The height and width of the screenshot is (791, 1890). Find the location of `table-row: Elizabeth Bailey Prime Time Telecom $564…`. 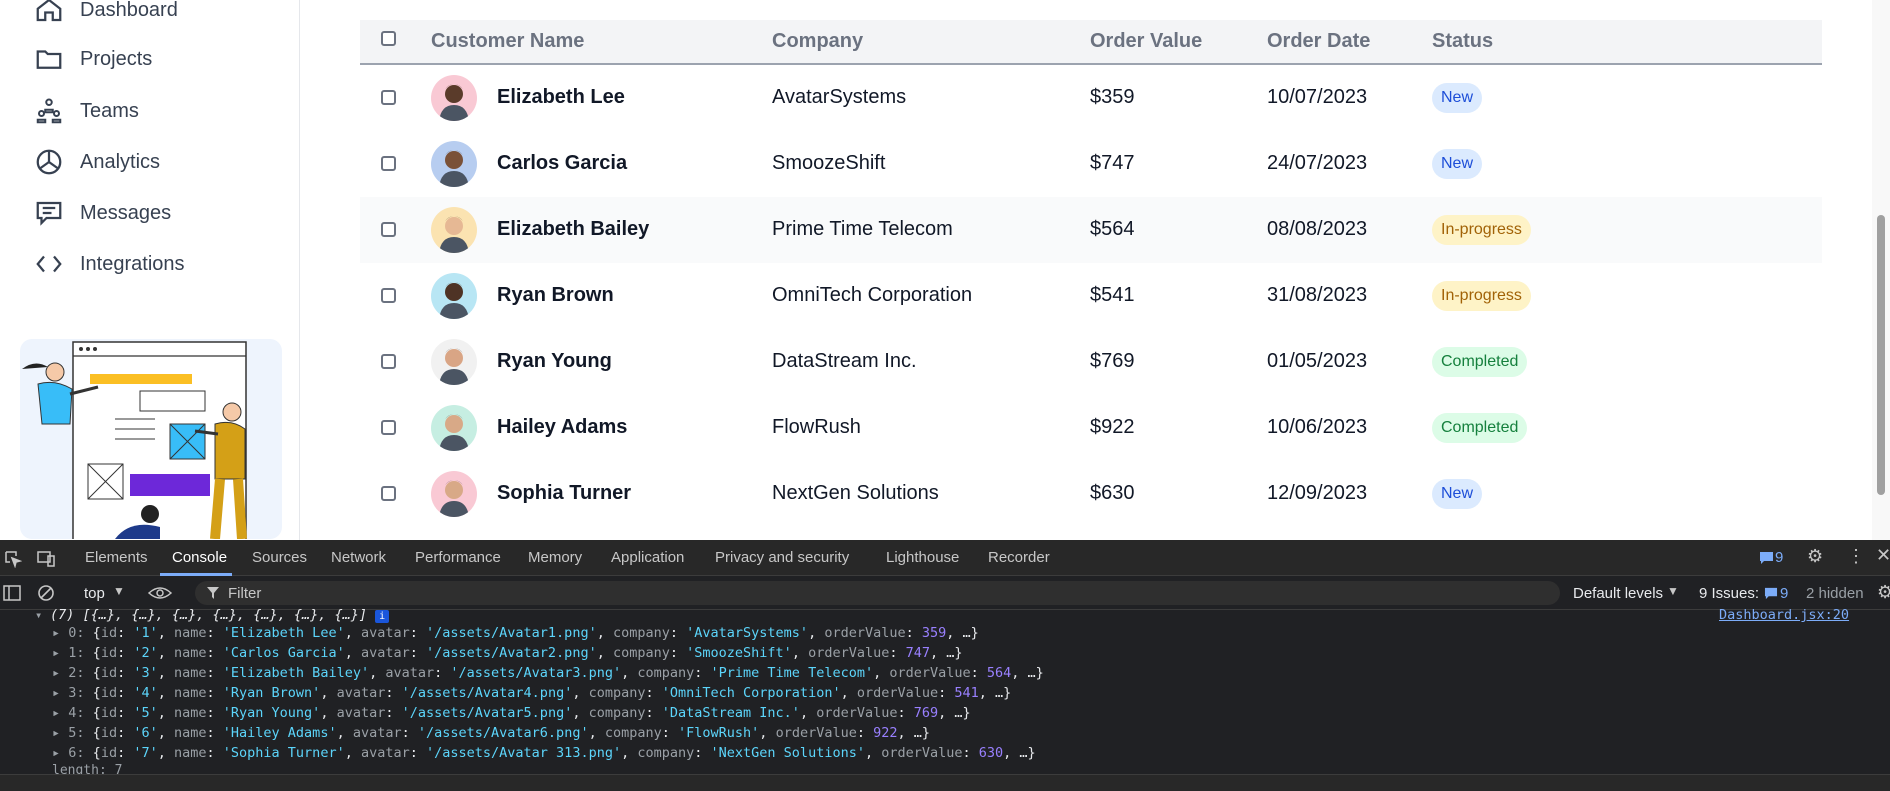

table-row: Elizabeth Bailey Prime Time Telecom $564… is located at coordinates (1091, 230).